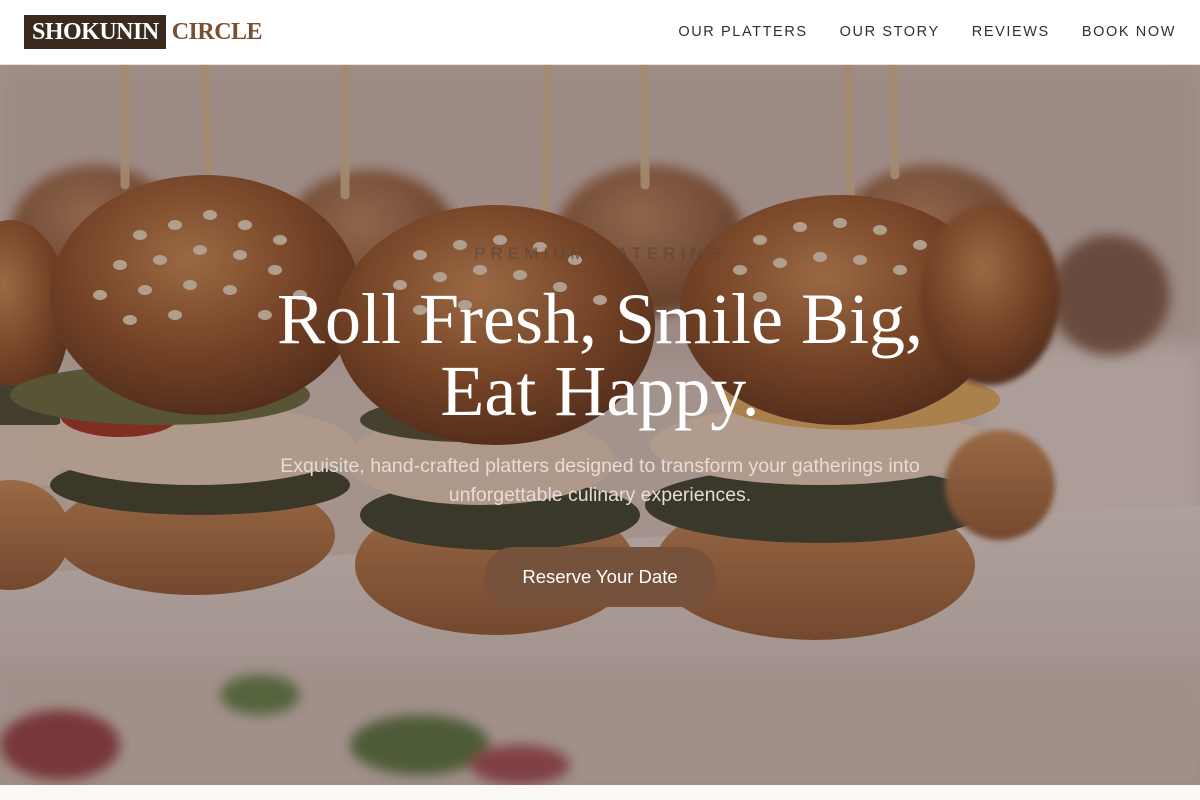 The width and height of the screenshot is (1200, 800). I want to click on hero-eyebrow-text: PREMIUM CATERING, so click(600, 253).